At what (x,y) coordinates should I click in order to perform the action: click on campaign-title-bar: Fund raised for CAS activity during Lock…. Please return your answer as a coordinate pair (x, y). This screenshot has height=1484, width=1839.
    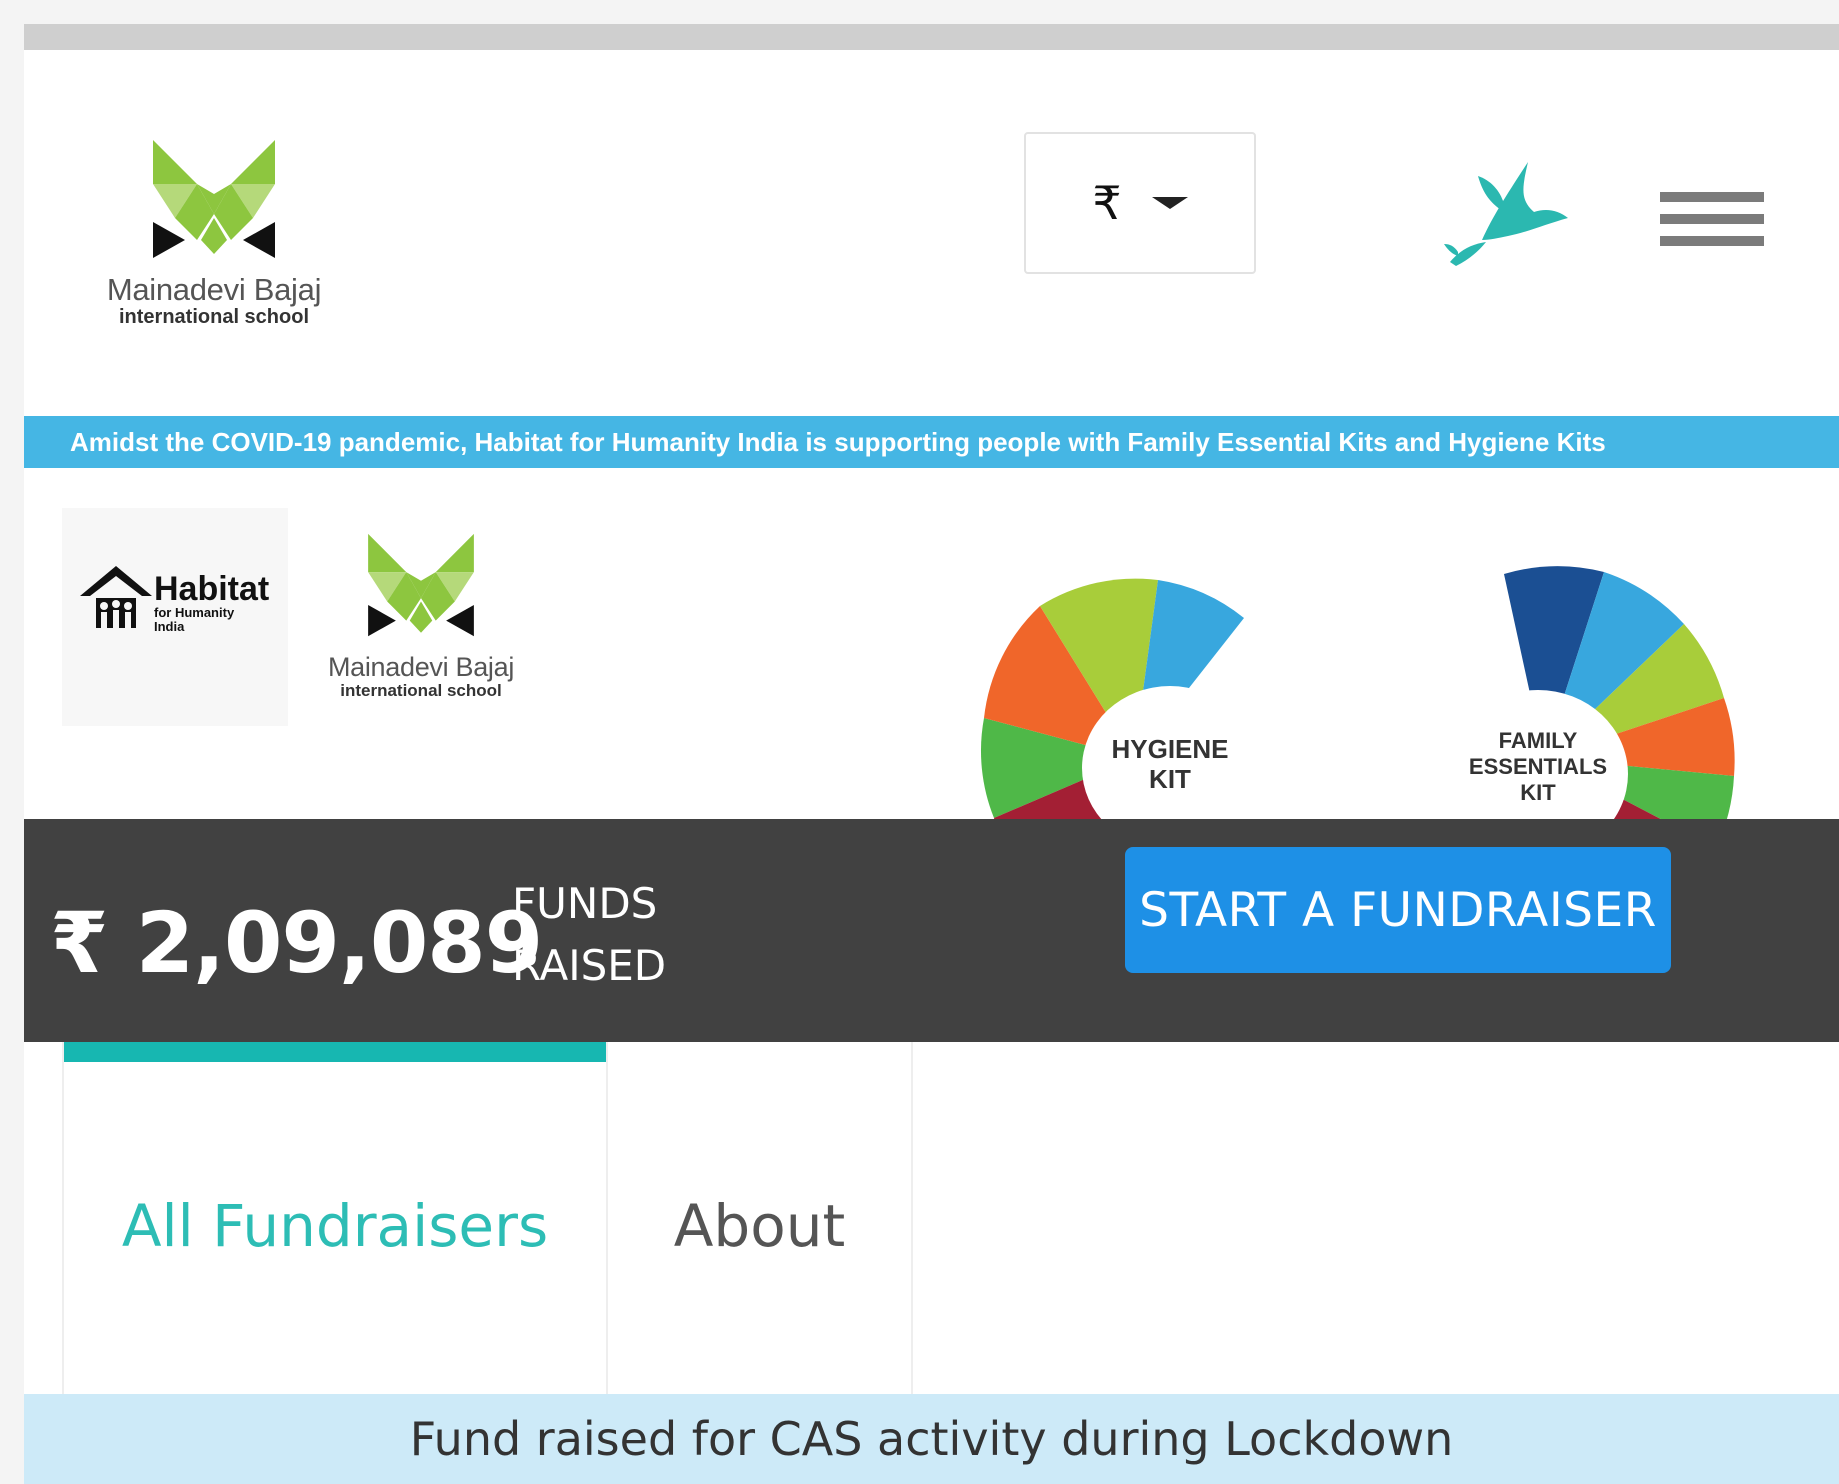
    Looking at the image, I should click on (931, 1439).